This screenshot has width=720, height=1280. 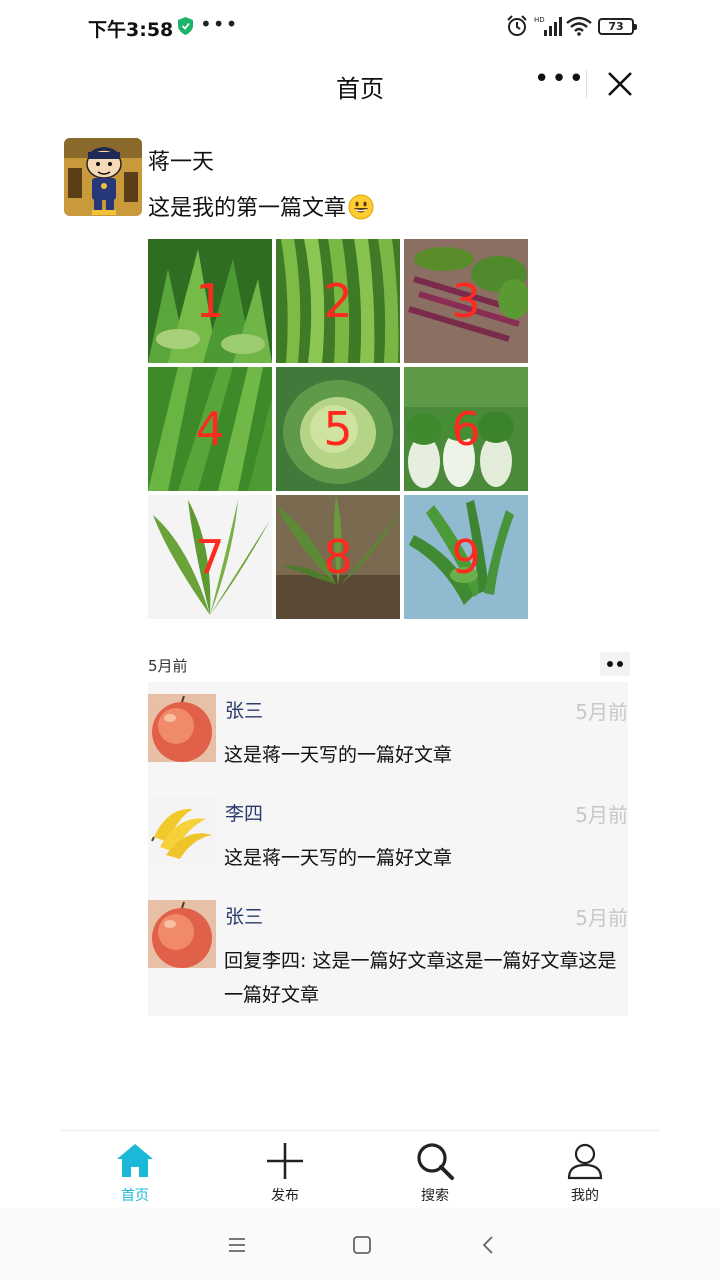 I want to click on author-avatar, so click(x=103, y=177).